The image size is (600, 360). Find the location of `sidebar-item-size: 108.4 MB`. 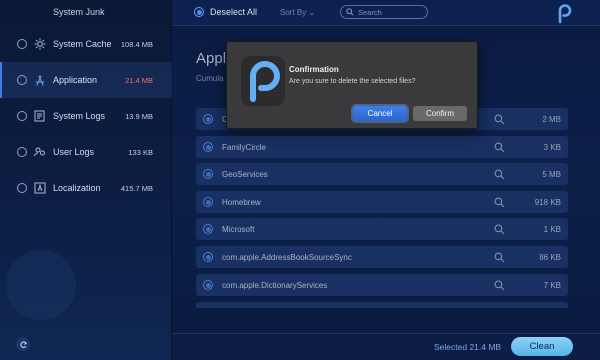

sidebar-item-size: 108.4 MB is located at coordinates (136, 44).